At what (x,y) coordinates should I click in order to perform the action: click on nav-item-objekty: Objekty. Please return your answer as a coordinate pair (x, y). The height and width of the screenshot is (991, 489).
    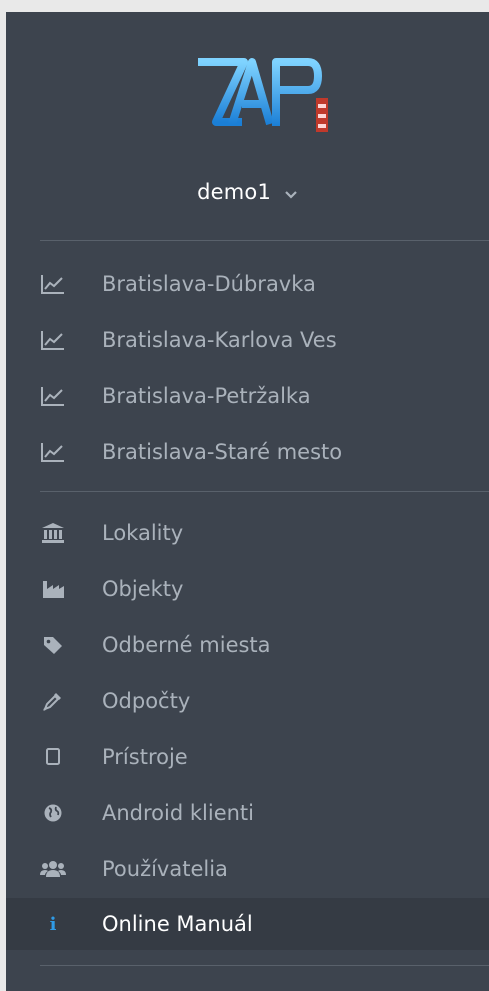
    Looking at the image, I should click on (247, 589).